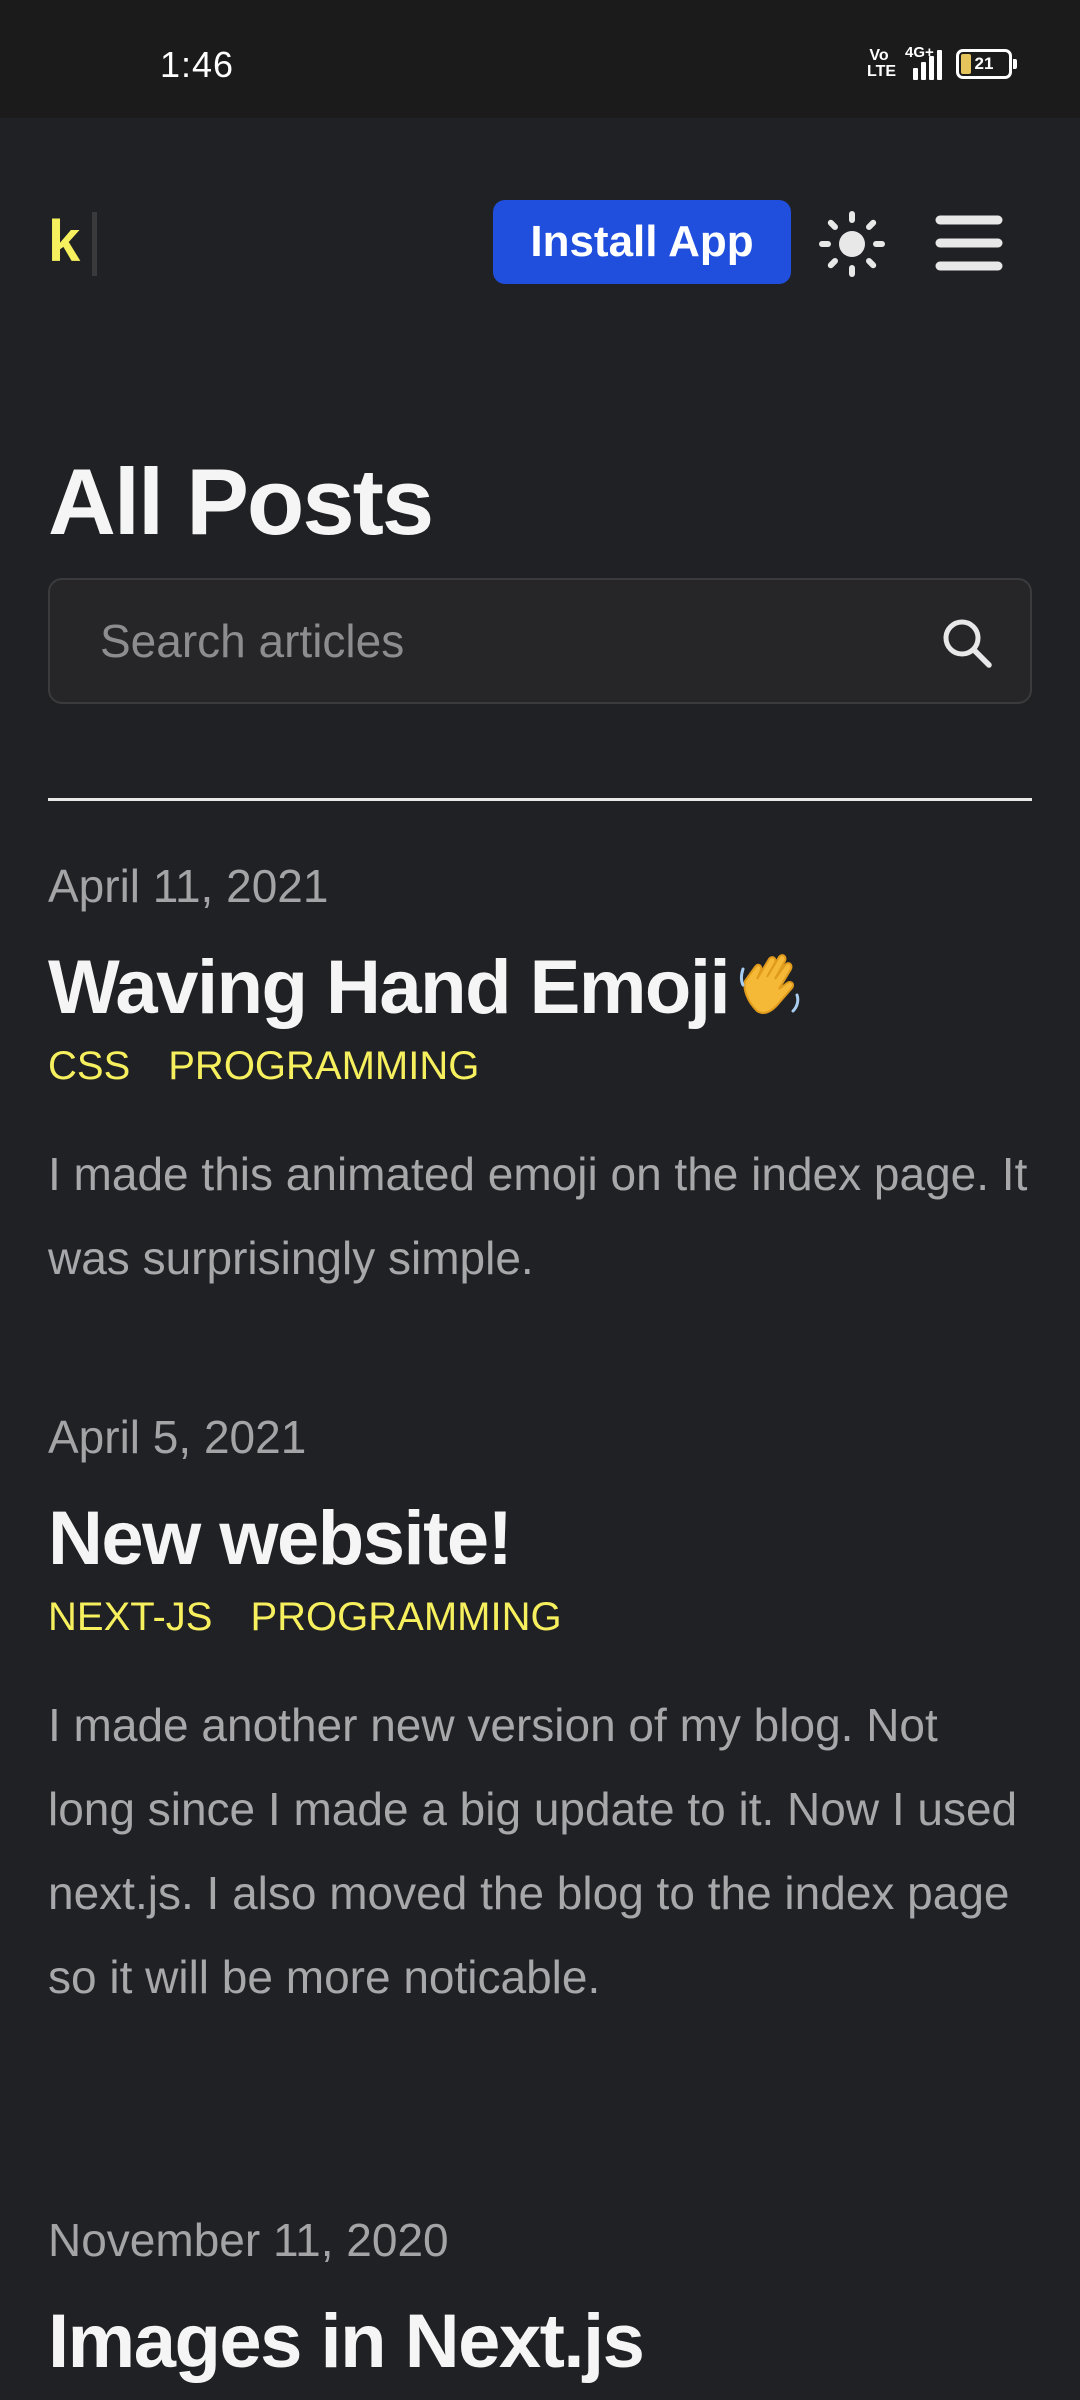 The height and width of the screenshot is (2400, 1080). I want to click on menu-button, so click(969, 243).